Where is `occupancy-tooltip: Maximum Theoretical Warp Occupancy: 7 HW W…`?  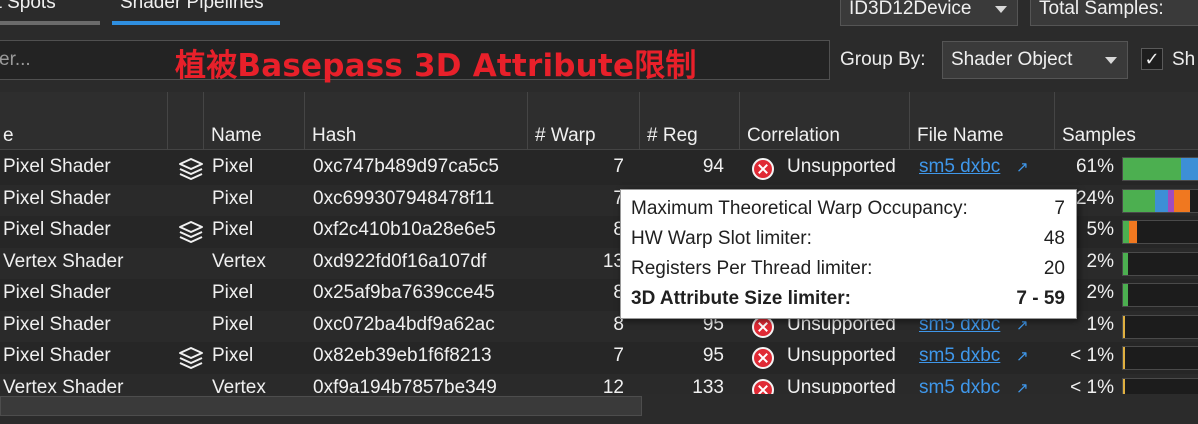 occupancy-tooltip: Maximum Theoretical Warp Occupancy: 7 HW W… is located at coordinates (848, 254).